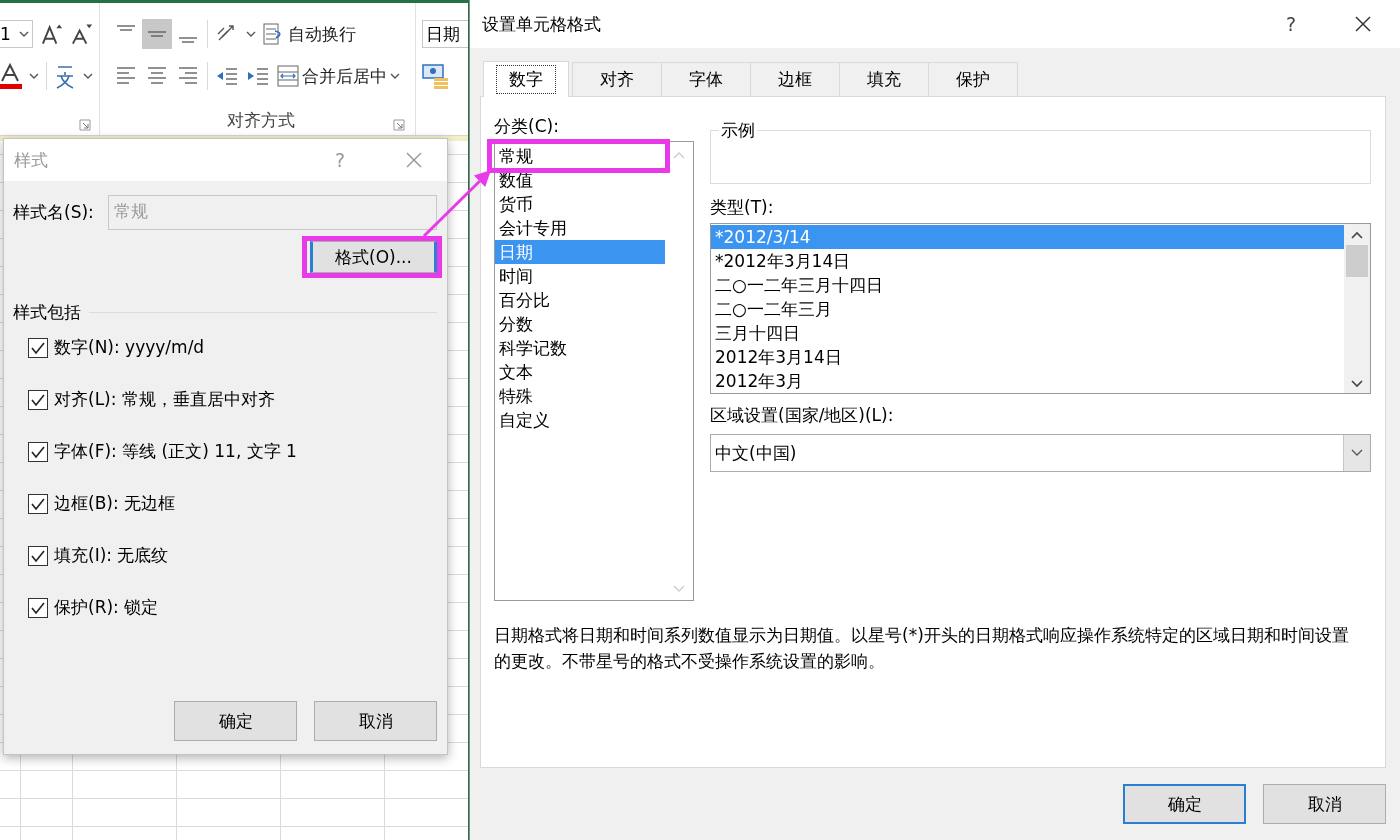 The image size is (1400, 840). I want to click on shrink-font-icon, so click(81, 34).